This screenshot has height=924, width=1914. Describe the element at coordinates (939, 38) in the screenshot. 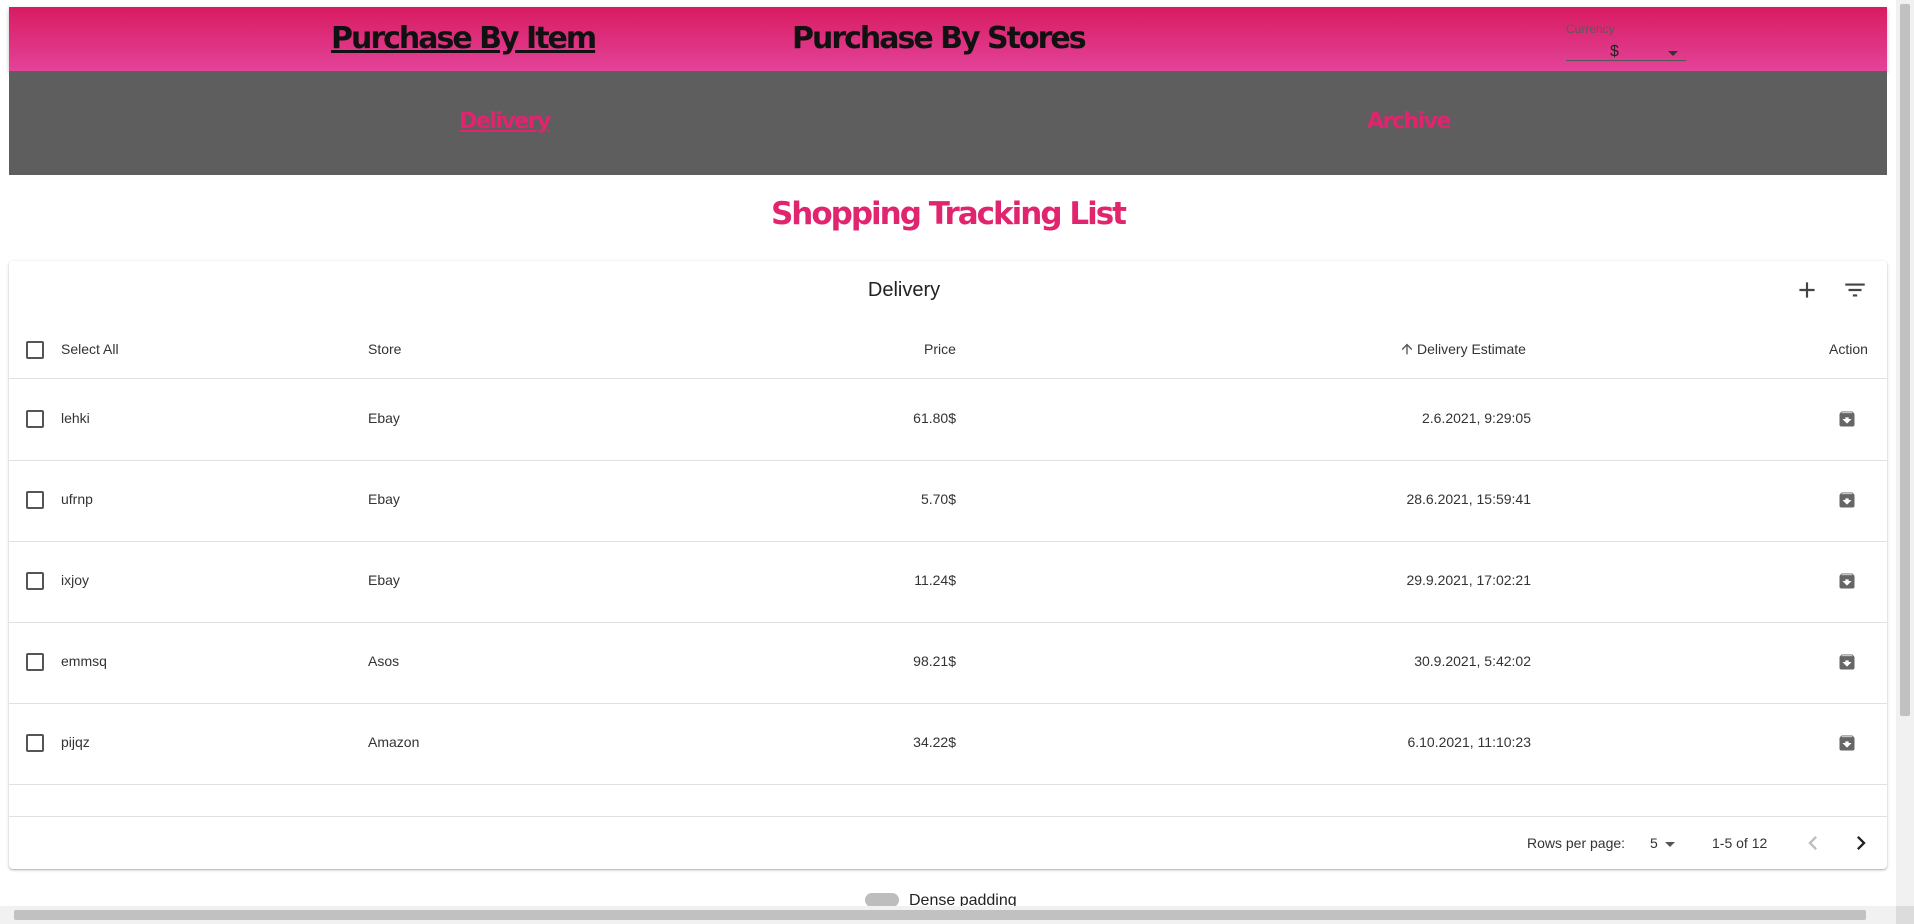

I see `nav-purchase-by-stores: Purchase By Stores` at that location.